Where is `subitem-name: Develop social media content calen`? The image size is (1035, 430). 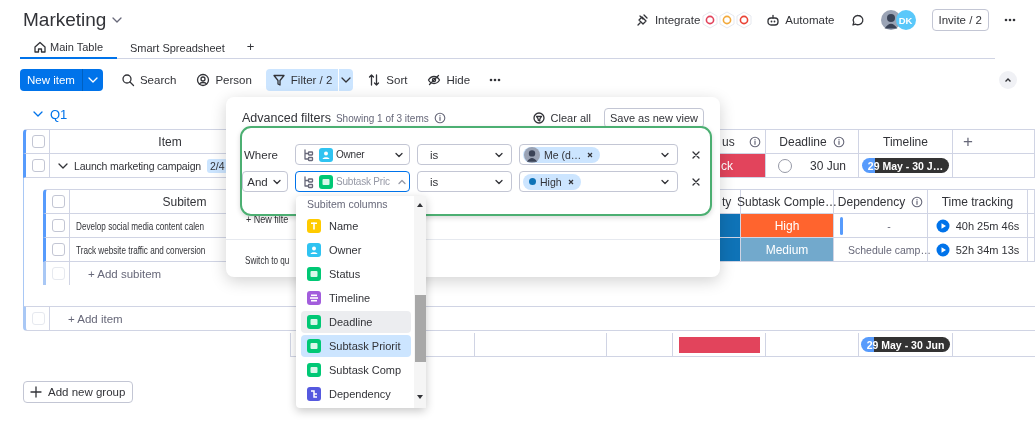 subitem-name: Develop social media content calen is located at coordinates (140, 225).